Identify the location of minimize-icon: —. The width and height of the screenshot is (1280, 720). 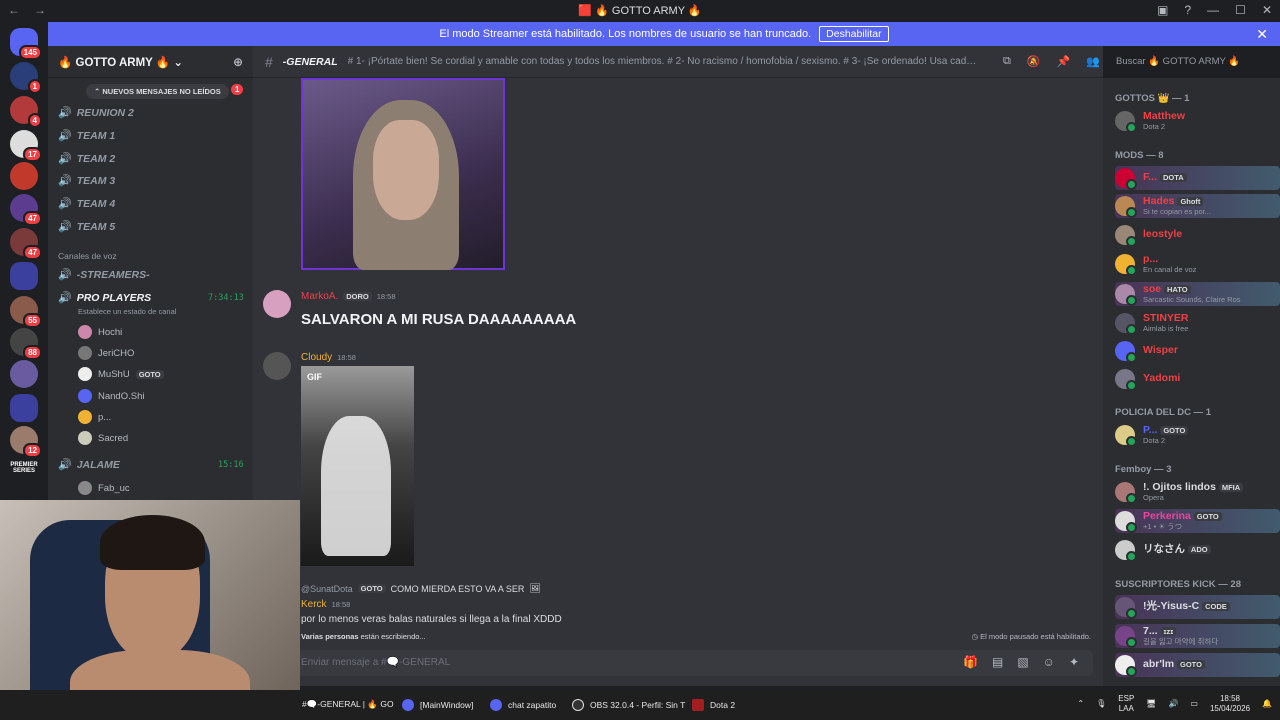
(1213, 10).